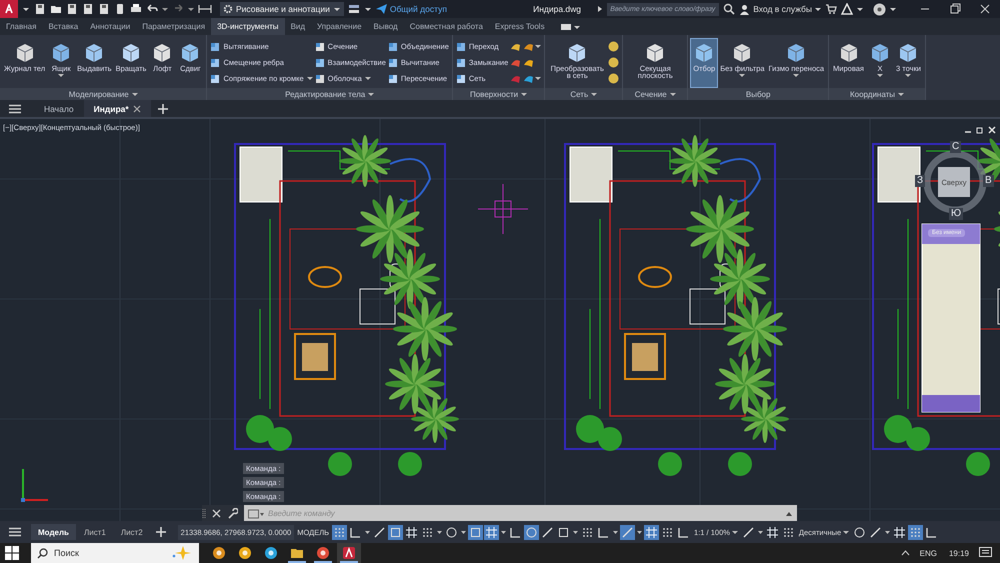 This screenshot has height=563, width=1000. Describe the element at coordinates (928, 553) in the screenshot. I see `language-indicator: ENG` at that location.